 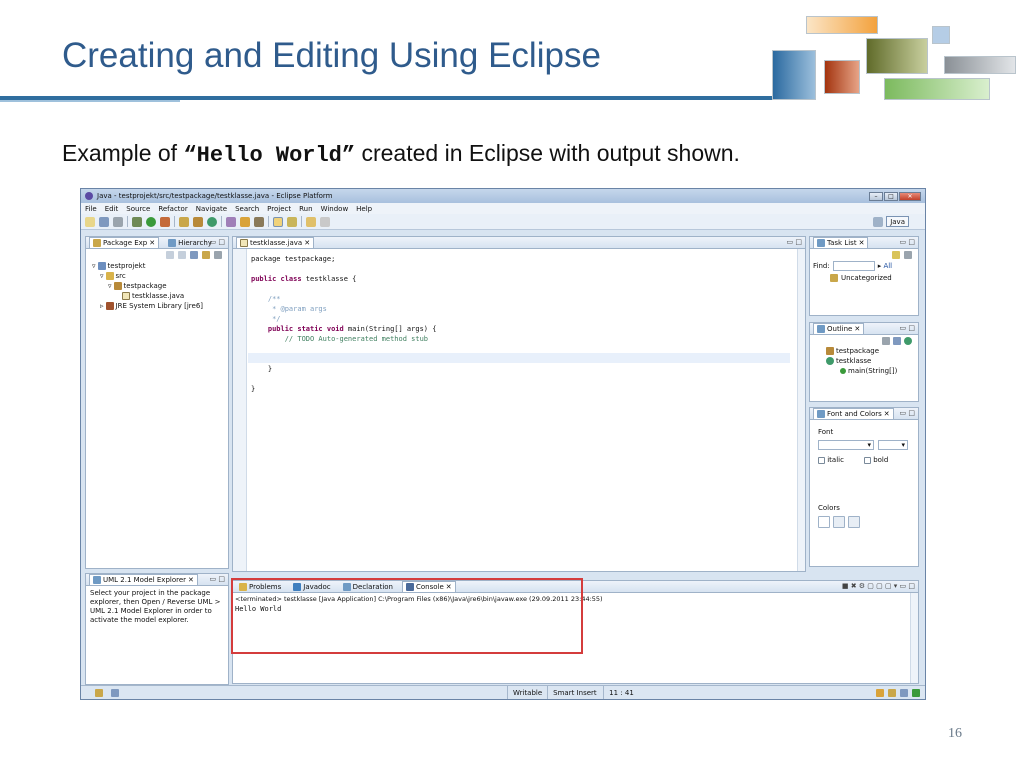 What do you see at coordinates (872, 351) in the screenshot?
I see `outline-item: testpackage` at bounding box center [872, 351].